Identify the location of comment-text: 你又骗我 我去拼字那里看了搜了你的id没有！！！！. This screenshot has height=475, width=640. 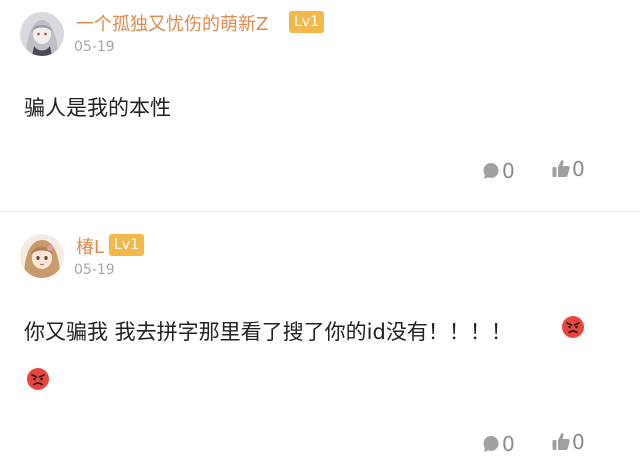
(268, 332).